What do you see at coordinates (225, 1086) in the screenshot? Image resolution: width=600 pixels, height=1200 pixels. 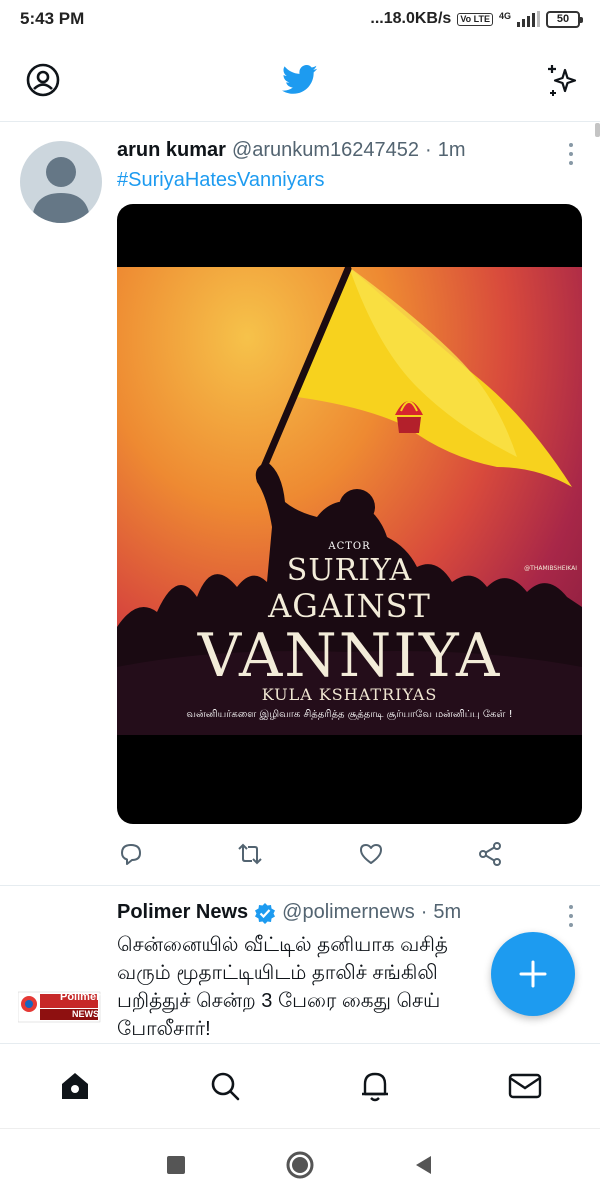 I see `search-icon` at bounding box center [225, 1086].